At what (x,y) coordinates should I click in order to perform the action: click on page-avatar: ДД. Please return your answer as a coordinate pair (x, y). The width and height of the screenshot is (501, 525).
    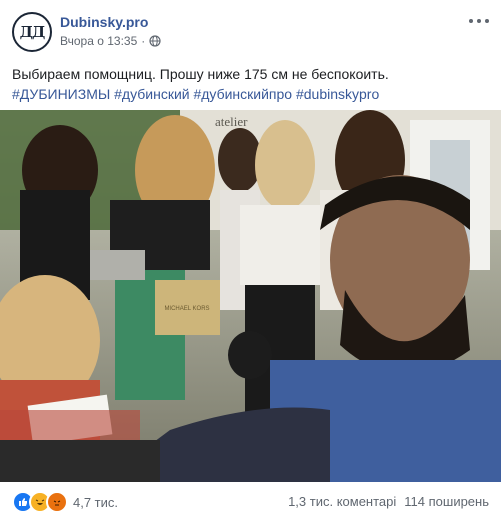
    Looking at the image, I should click on (32, 32).